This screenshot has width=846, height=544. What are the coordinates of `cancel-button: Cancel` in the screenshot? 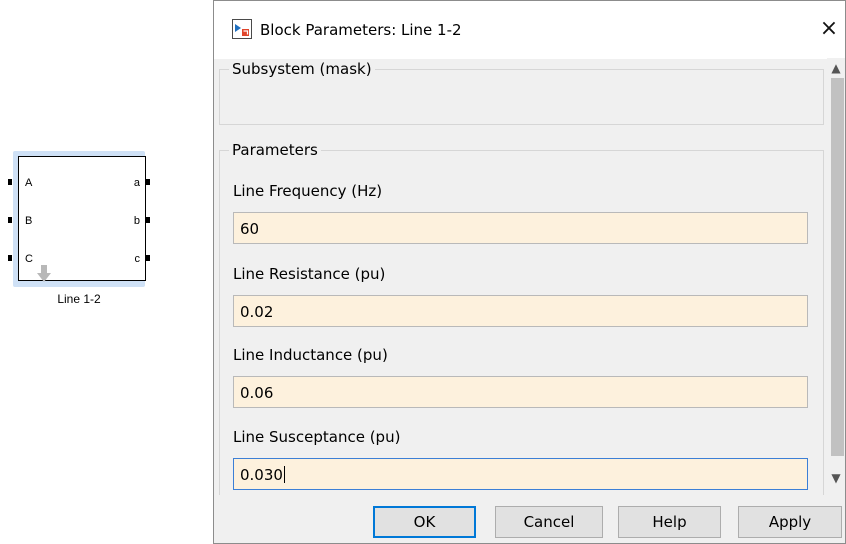 It's located at (549, 522).